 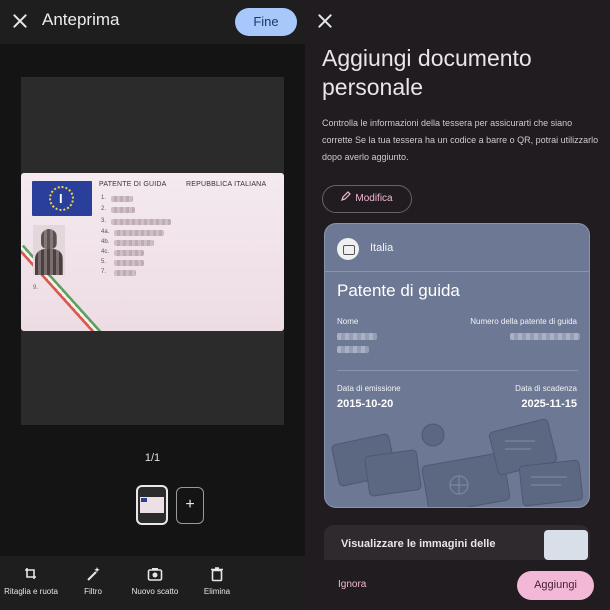 What do you see at coordinates (155, 574) in the screenshot?
I see `camera-icon` at bounding box center [155, 574].